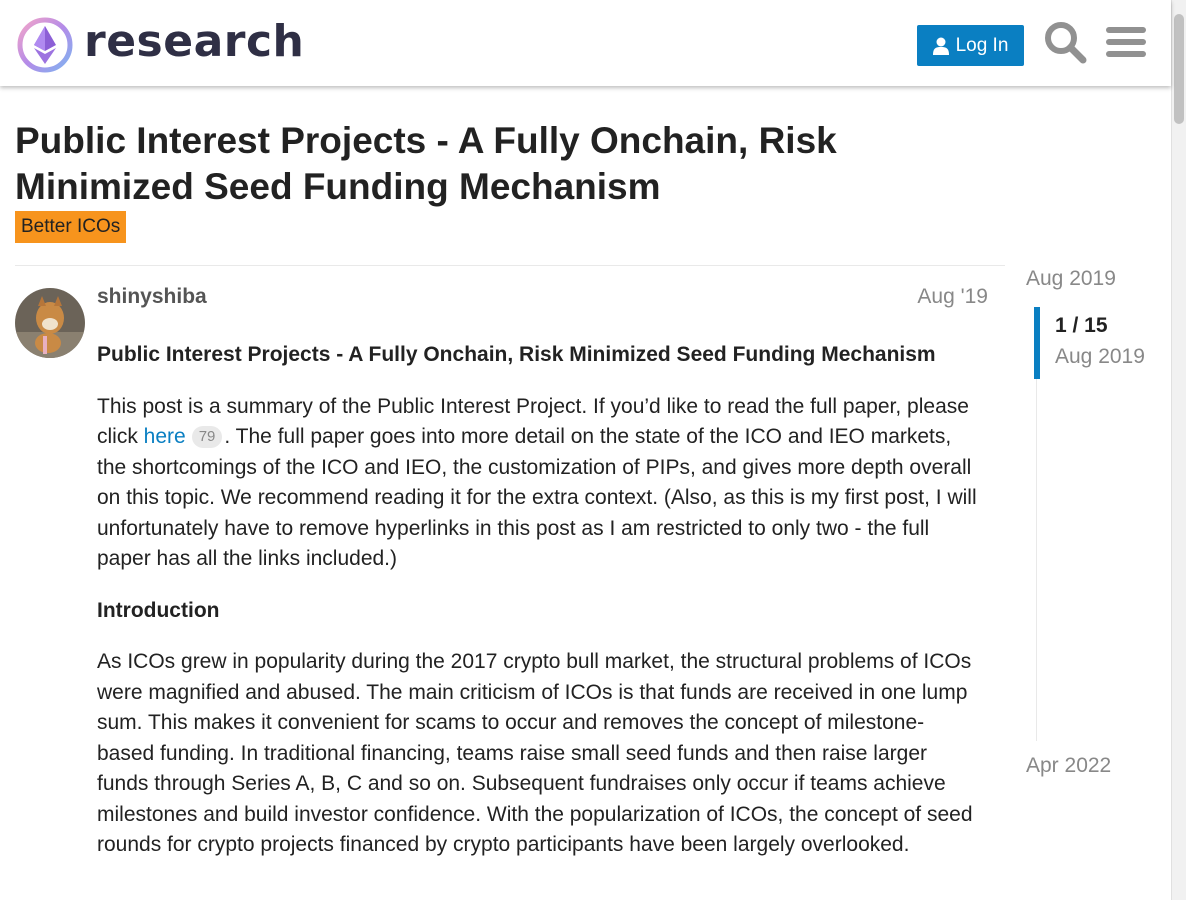  Describe the element at coordinates (1178, 450) in the screenshot. I see `page-scrollbar` at that location.